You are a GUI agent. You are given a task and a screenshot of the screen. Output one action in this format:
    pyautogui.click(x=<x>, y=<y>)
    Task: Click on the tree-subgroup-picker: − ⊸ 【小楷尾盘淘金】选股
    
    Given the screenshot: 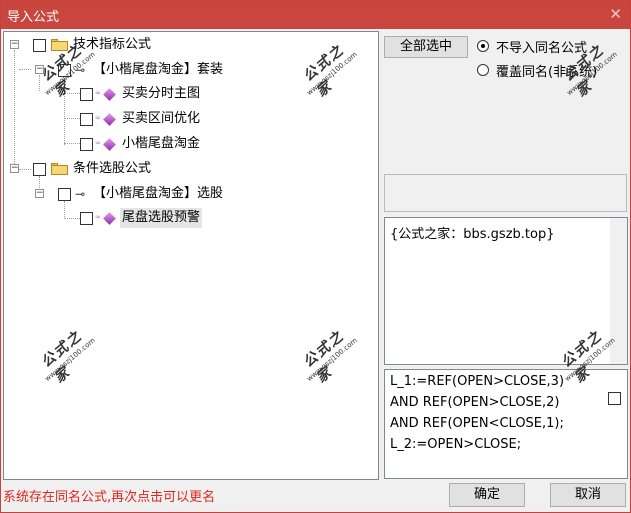 What is the action you would take?
    pyautogui.click(x=153, y=194)
    